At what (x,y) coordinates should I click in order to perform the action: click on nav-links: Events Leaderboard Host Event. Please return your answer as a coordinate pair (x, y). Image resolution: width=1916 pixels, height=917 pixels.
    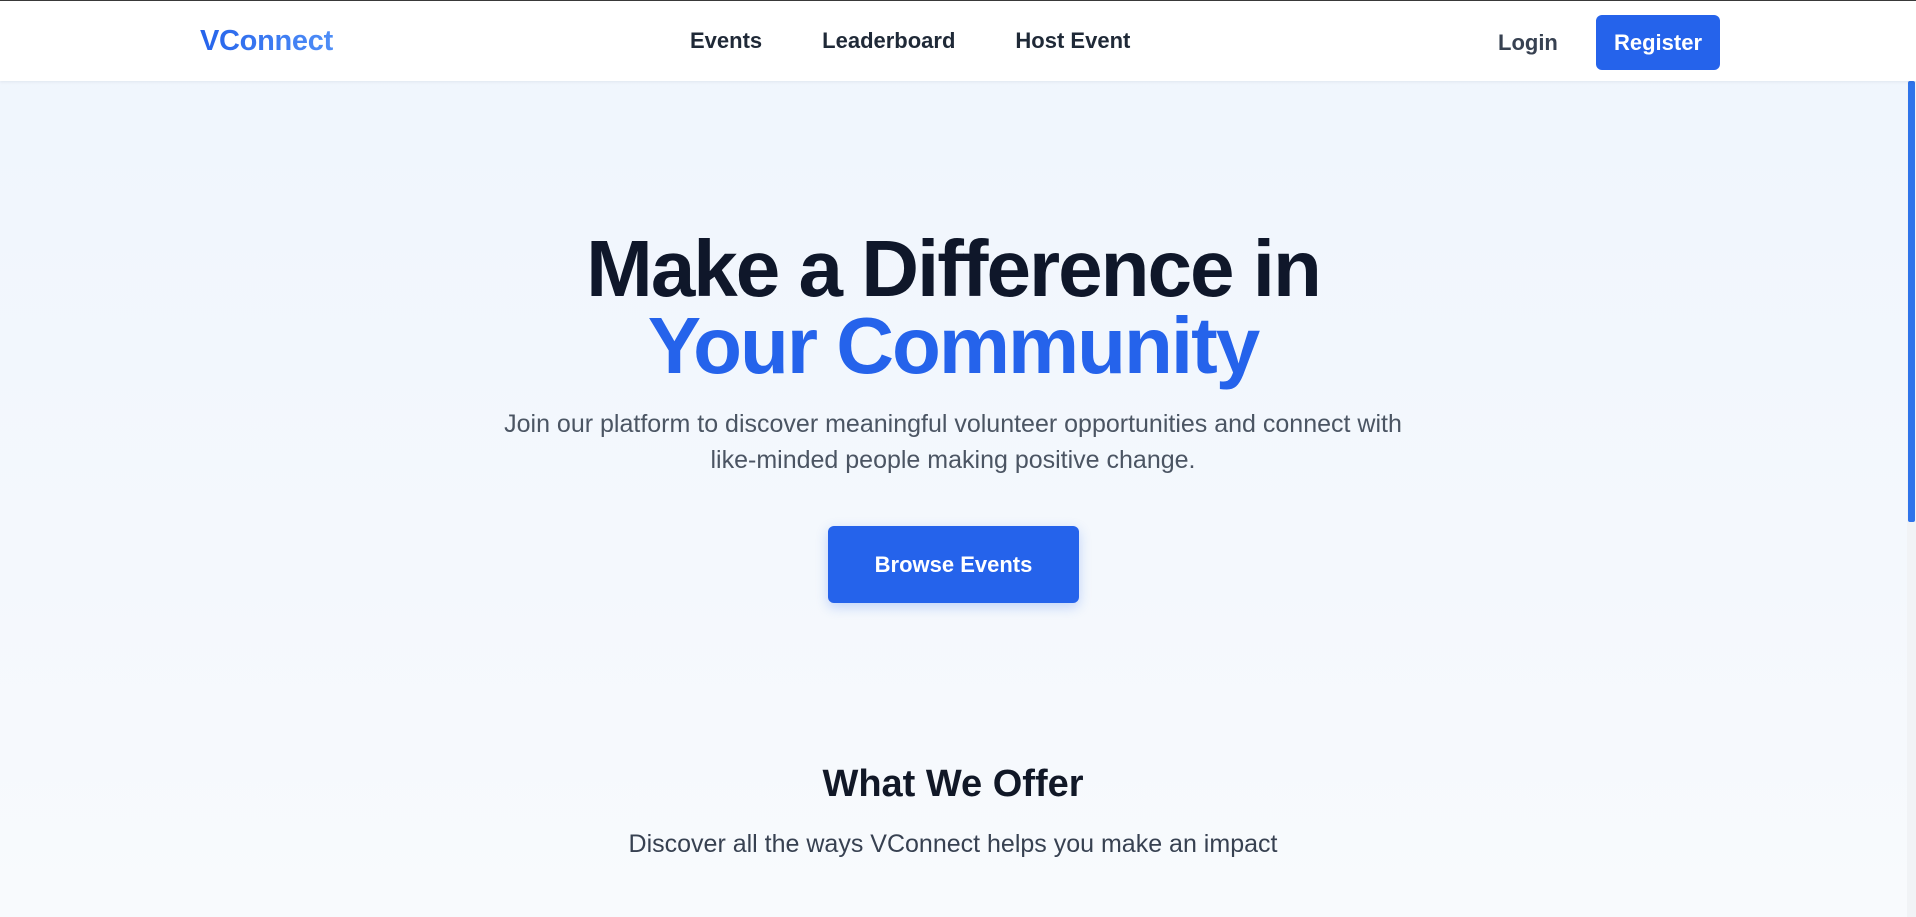
    Looking at the image, I should click on (910, 41).